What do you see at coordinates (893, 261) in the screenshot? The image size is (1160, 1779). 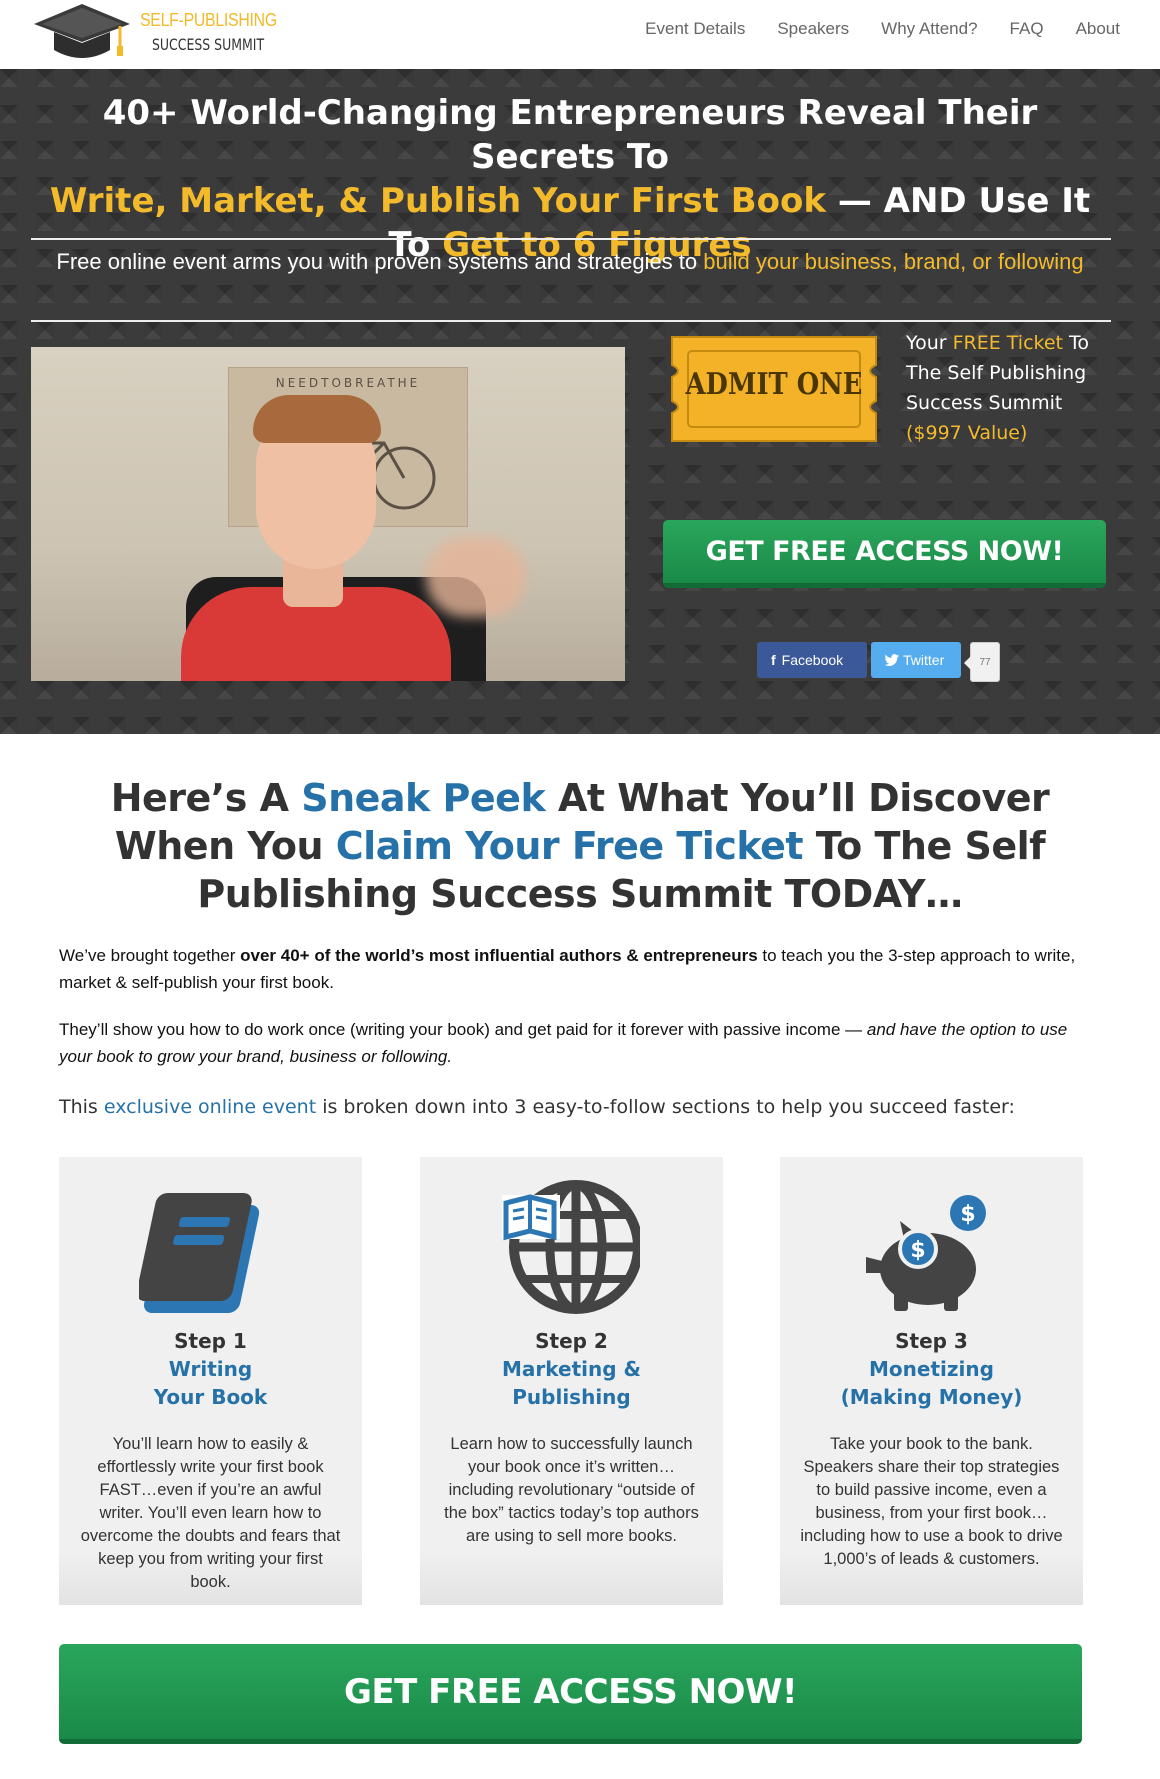 I see `subheadline-highlight: build your business, brand, or following` at bounding box center [893, 261].